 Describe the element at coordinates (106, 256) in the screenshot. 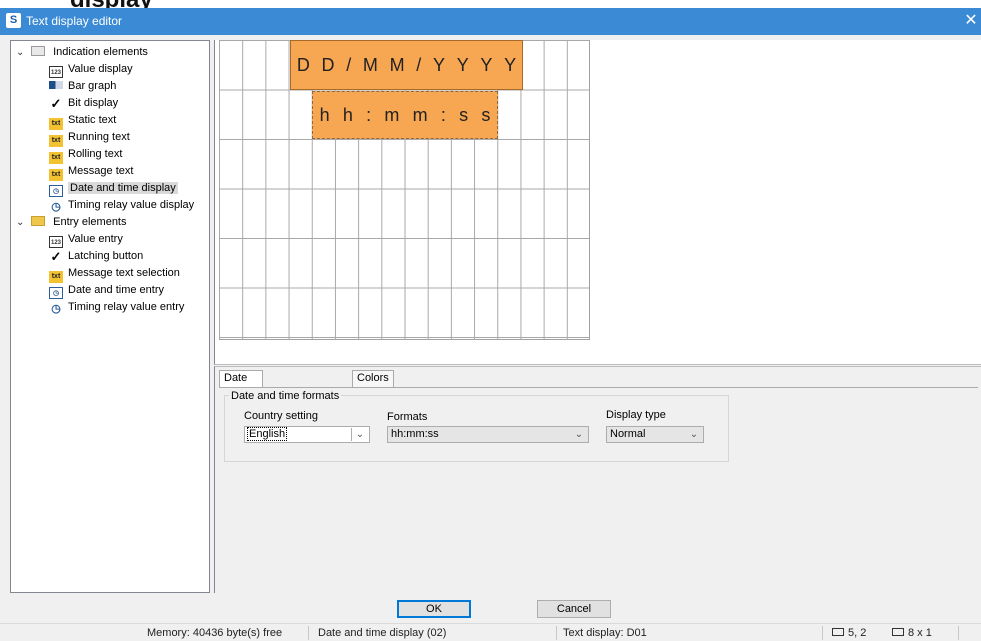

I see `tree-item-label: Latching button` at that location.